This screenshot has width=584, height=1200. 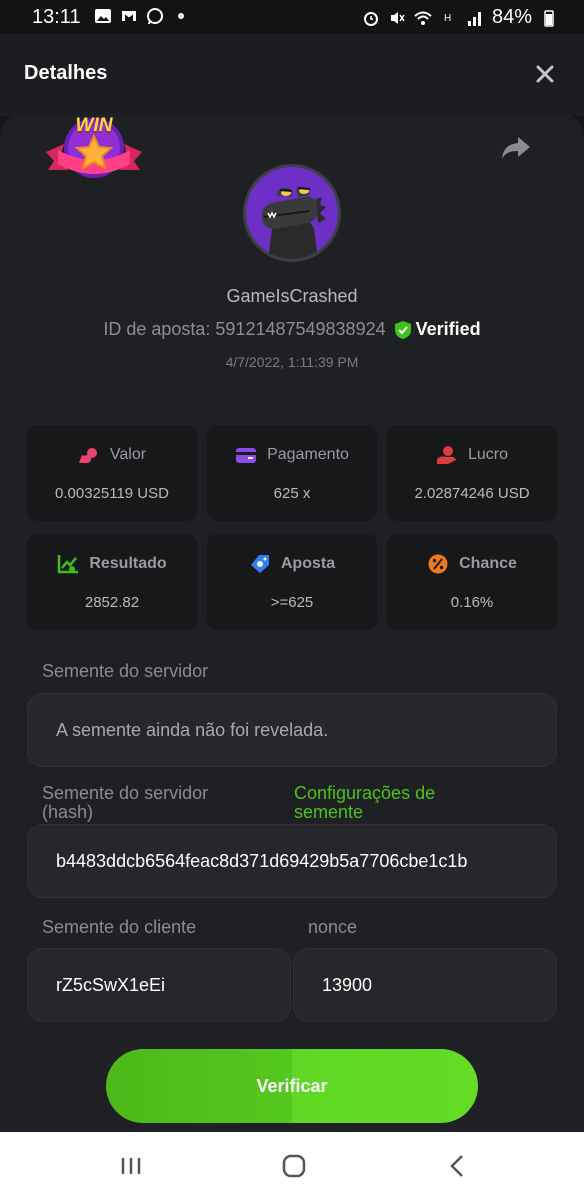 What do you see at coordinates (66, 73) in the screenshot?
I see `page-title: Detalhes` at bounding box center [66, 73].